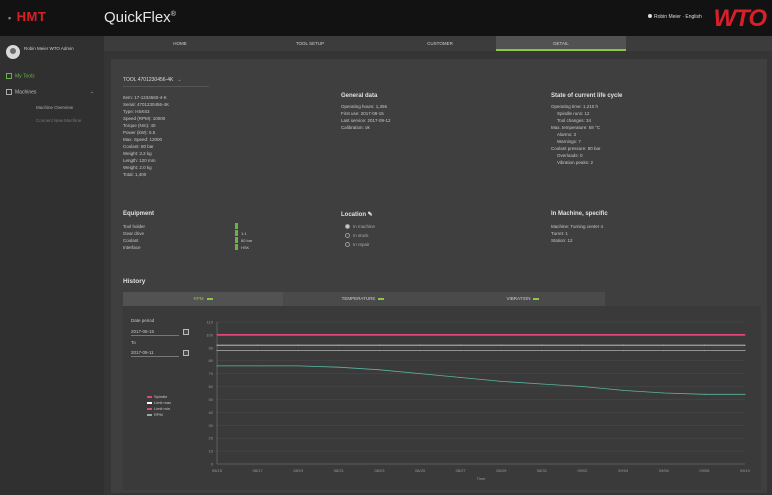  I want to click on series-line-rpm, so click(481, 380).